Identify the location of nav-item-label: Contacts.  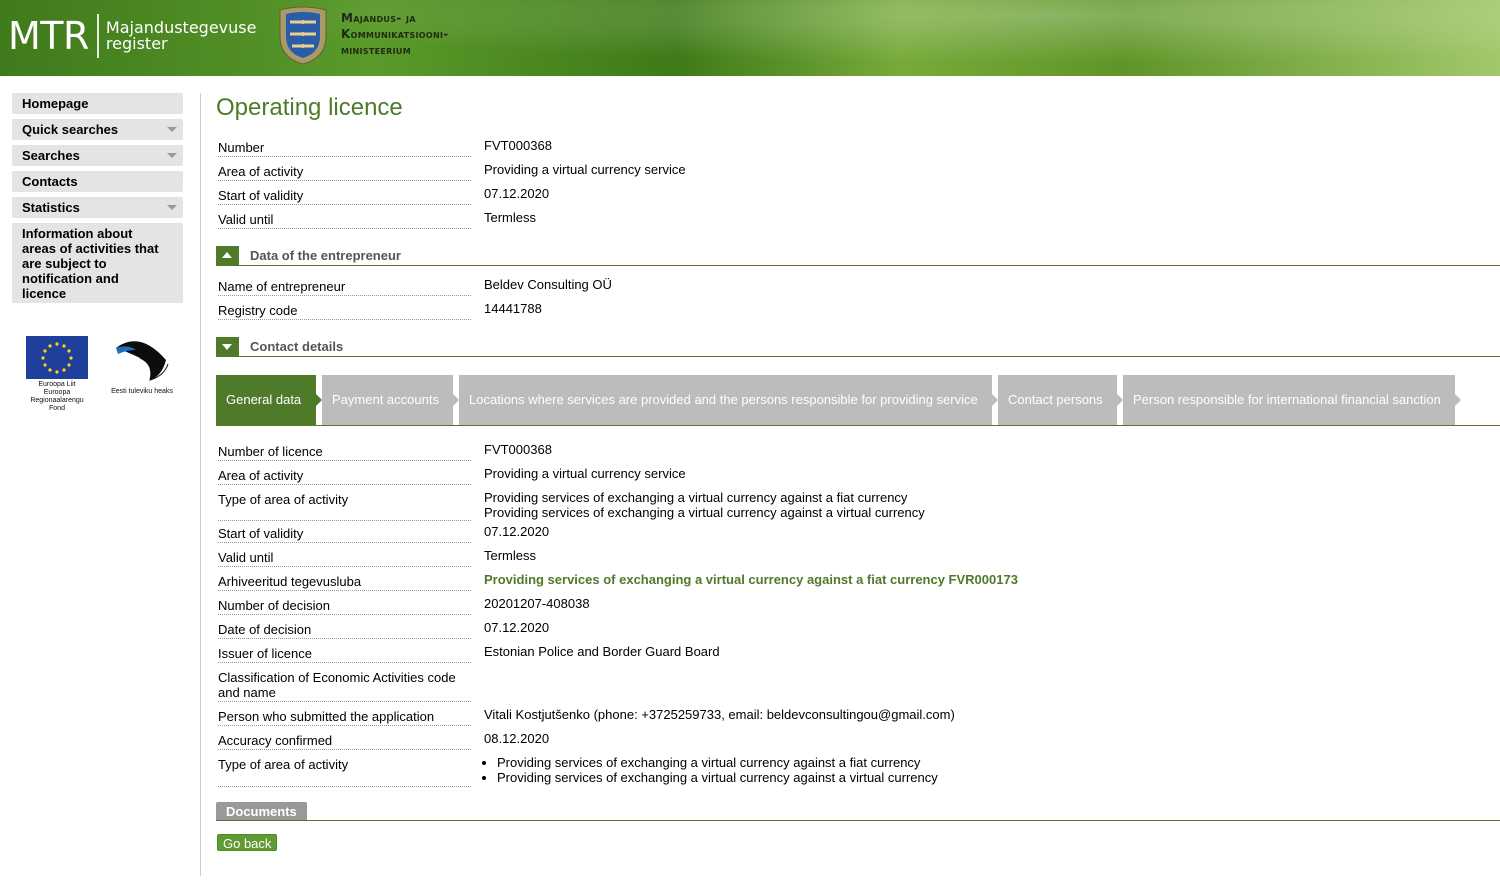
(50, 181).